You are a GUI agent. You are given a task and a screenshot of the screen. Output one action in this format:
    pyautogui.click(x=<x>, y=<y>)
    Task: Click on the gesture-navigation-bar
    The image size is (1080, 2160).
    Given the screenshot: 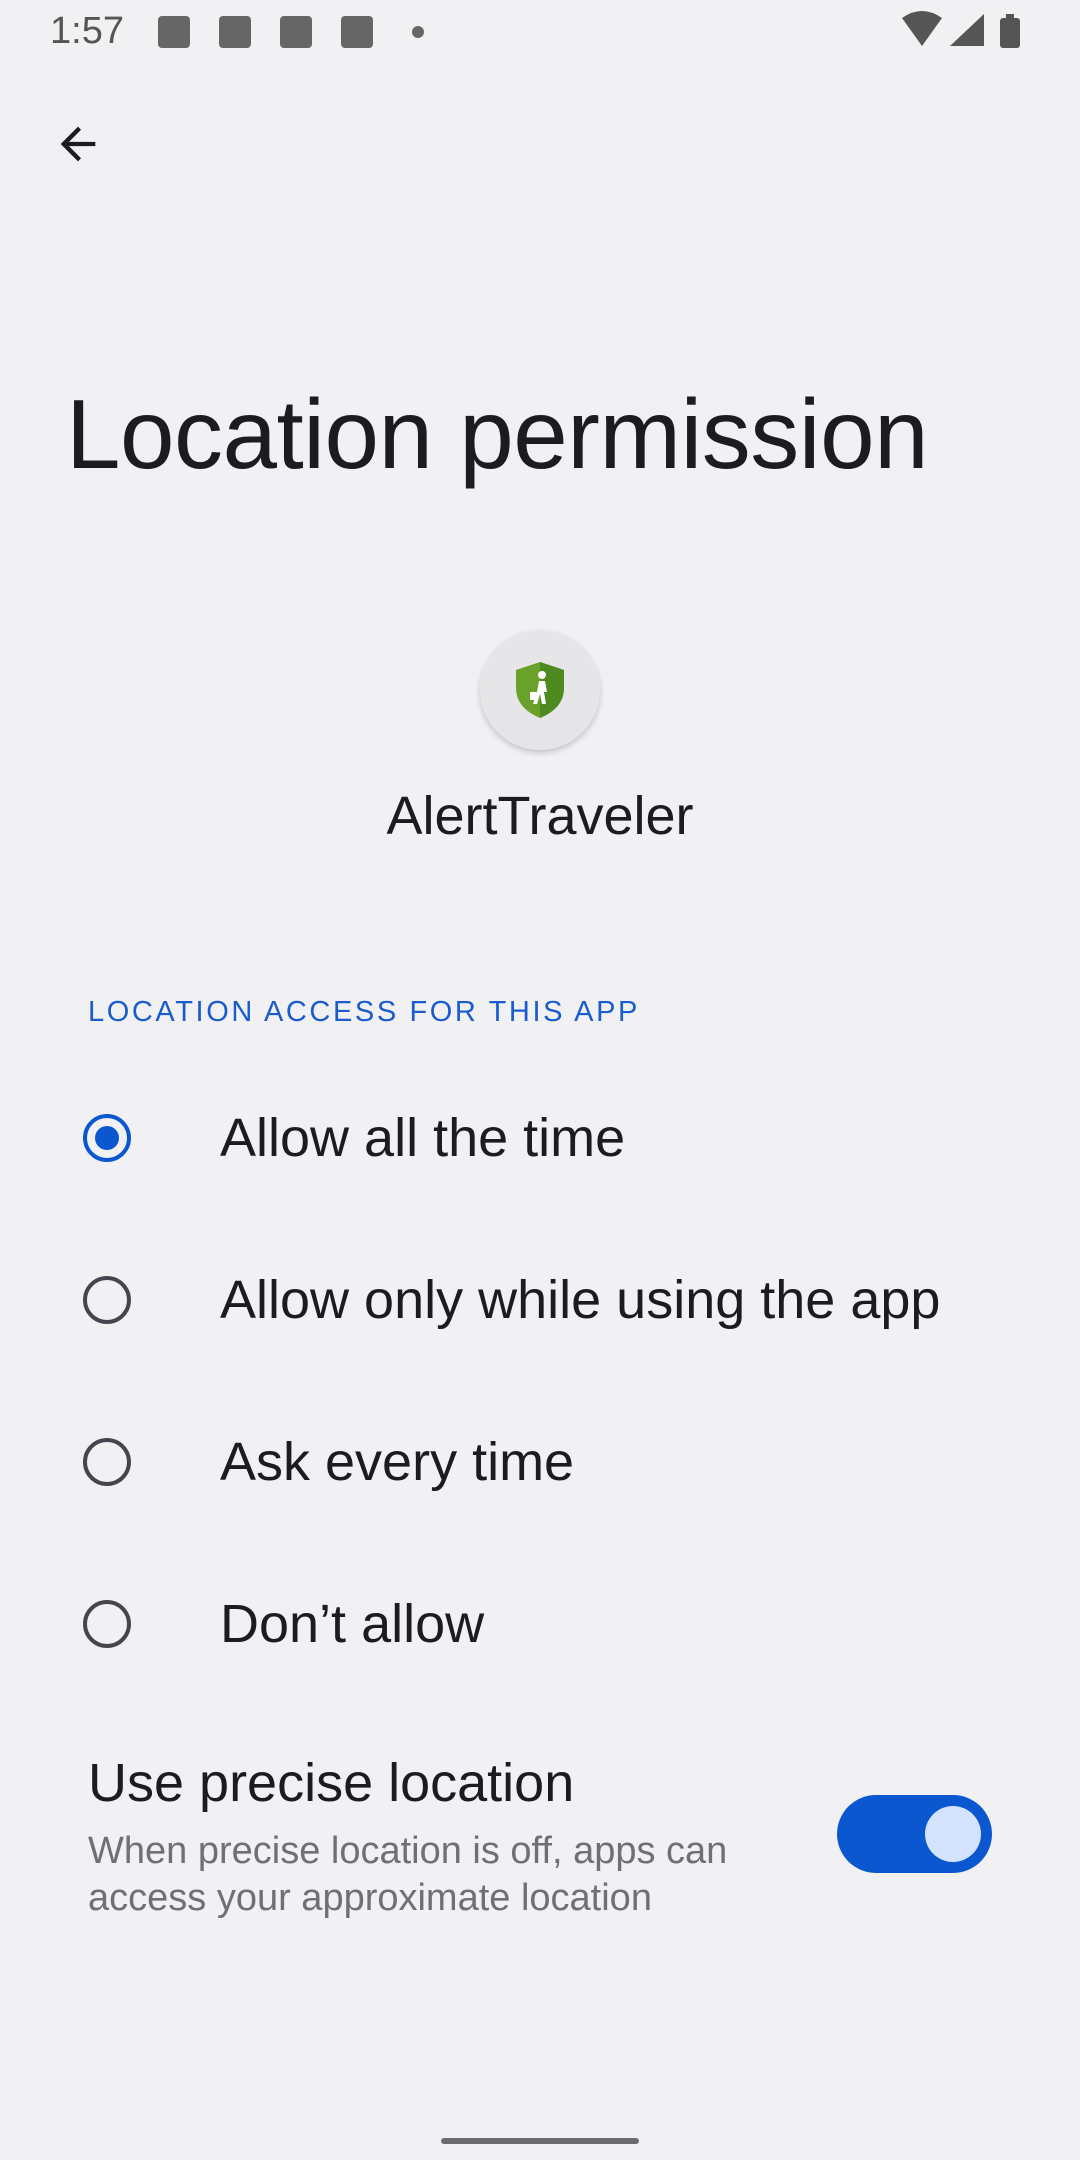 What is the action you would take?
    pyautogui.click(x=540, y=2141)
    